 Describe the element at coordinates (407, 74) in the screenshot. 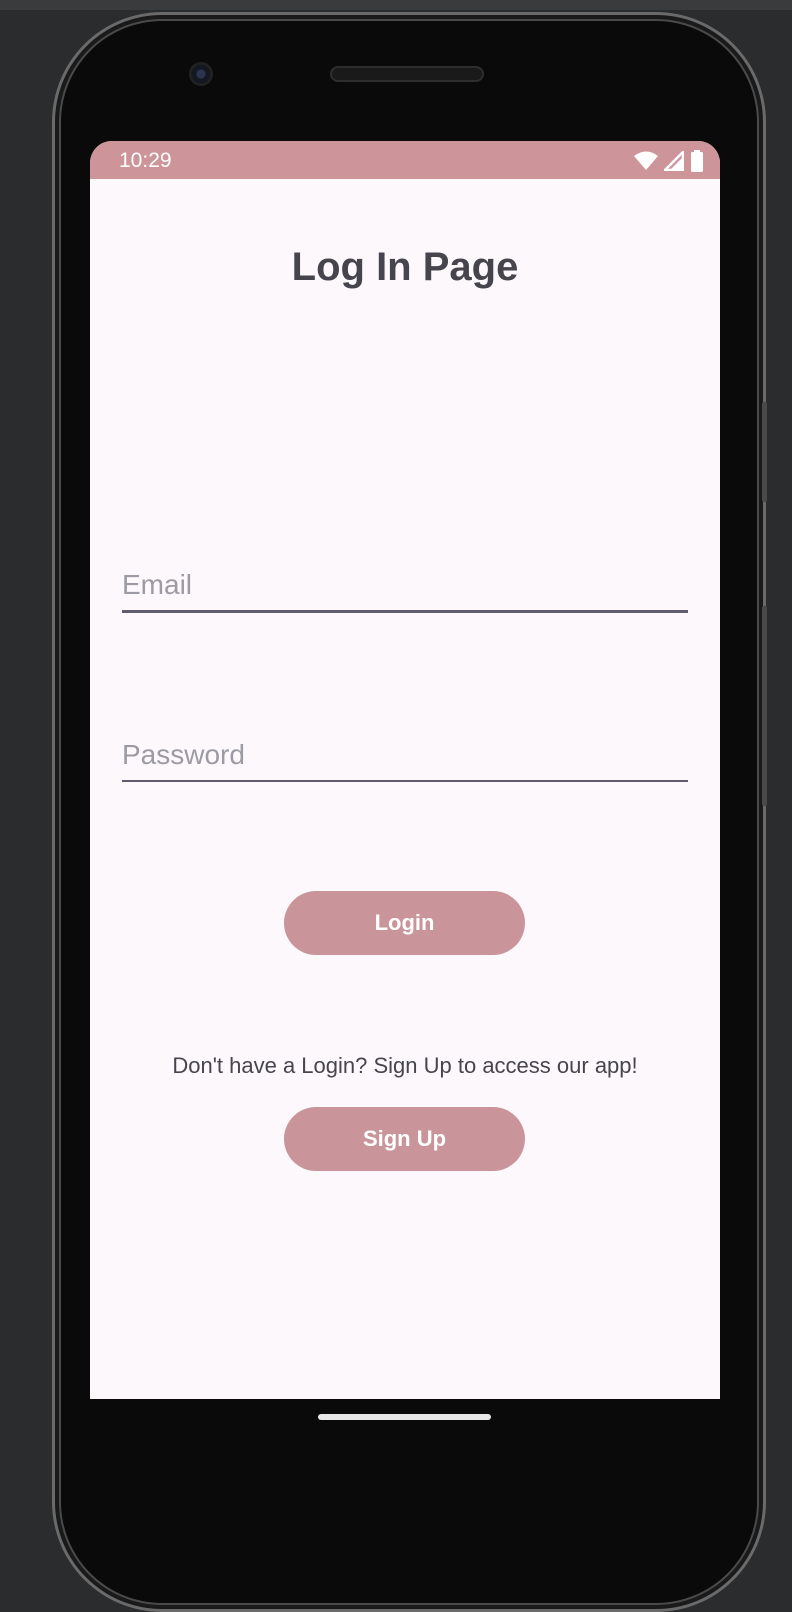

I see `earpiece-speaker` at that location.